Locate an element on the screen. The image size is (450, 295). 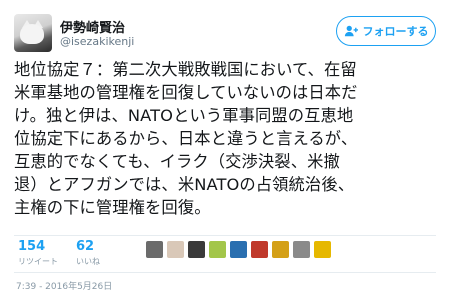
follow-button: フォローする is located at coordinates (386, 31).